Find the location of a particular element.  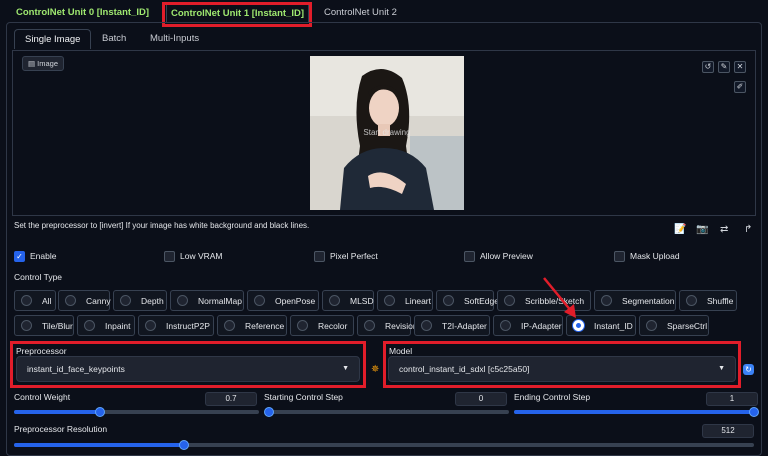

tab-single-image: Single Image is located at coordinates (53, 39).